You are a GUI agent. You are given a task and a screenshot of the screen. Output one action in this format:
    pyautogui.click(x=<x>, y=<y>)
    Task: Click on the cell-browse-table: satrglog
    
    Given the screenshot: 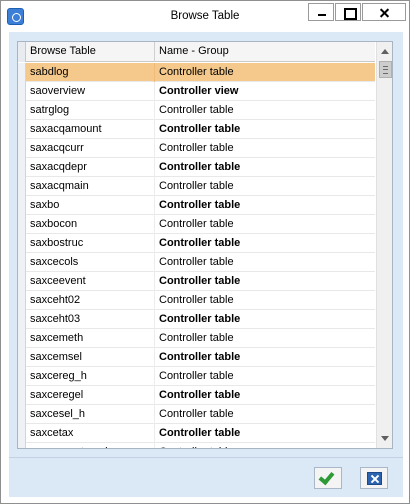 What is the action you would take?
    pyautogui.click(x=50, y=110)
    